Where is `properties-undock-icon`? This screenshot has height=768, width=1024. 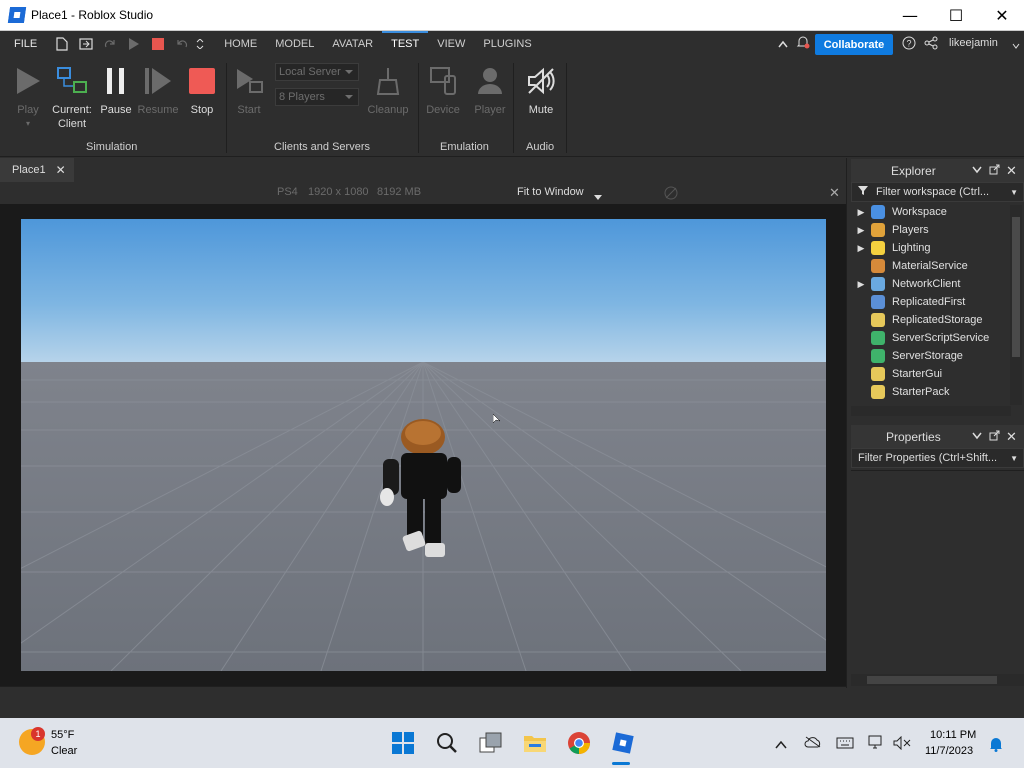
properties-undock-icon is located at coordinates (994, 437).